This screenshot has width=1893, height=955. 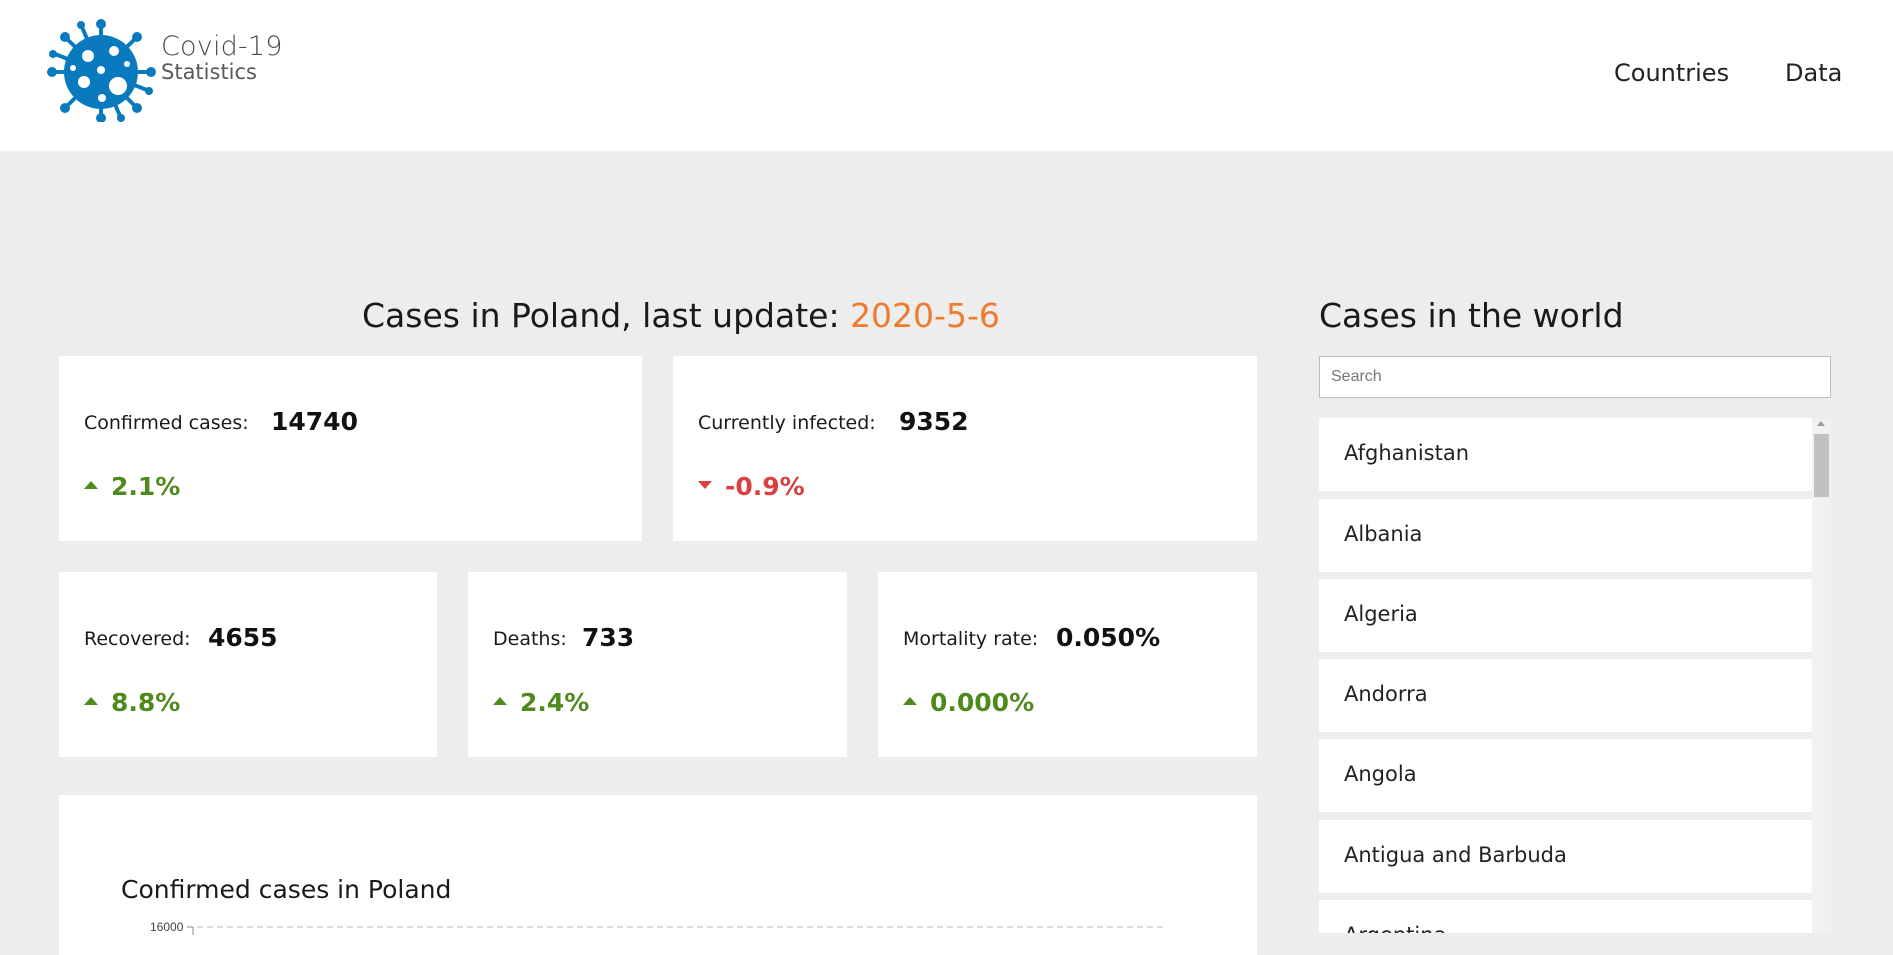 I want to click on stat-label: Confirmed cases:, so click(x=166, y=423).